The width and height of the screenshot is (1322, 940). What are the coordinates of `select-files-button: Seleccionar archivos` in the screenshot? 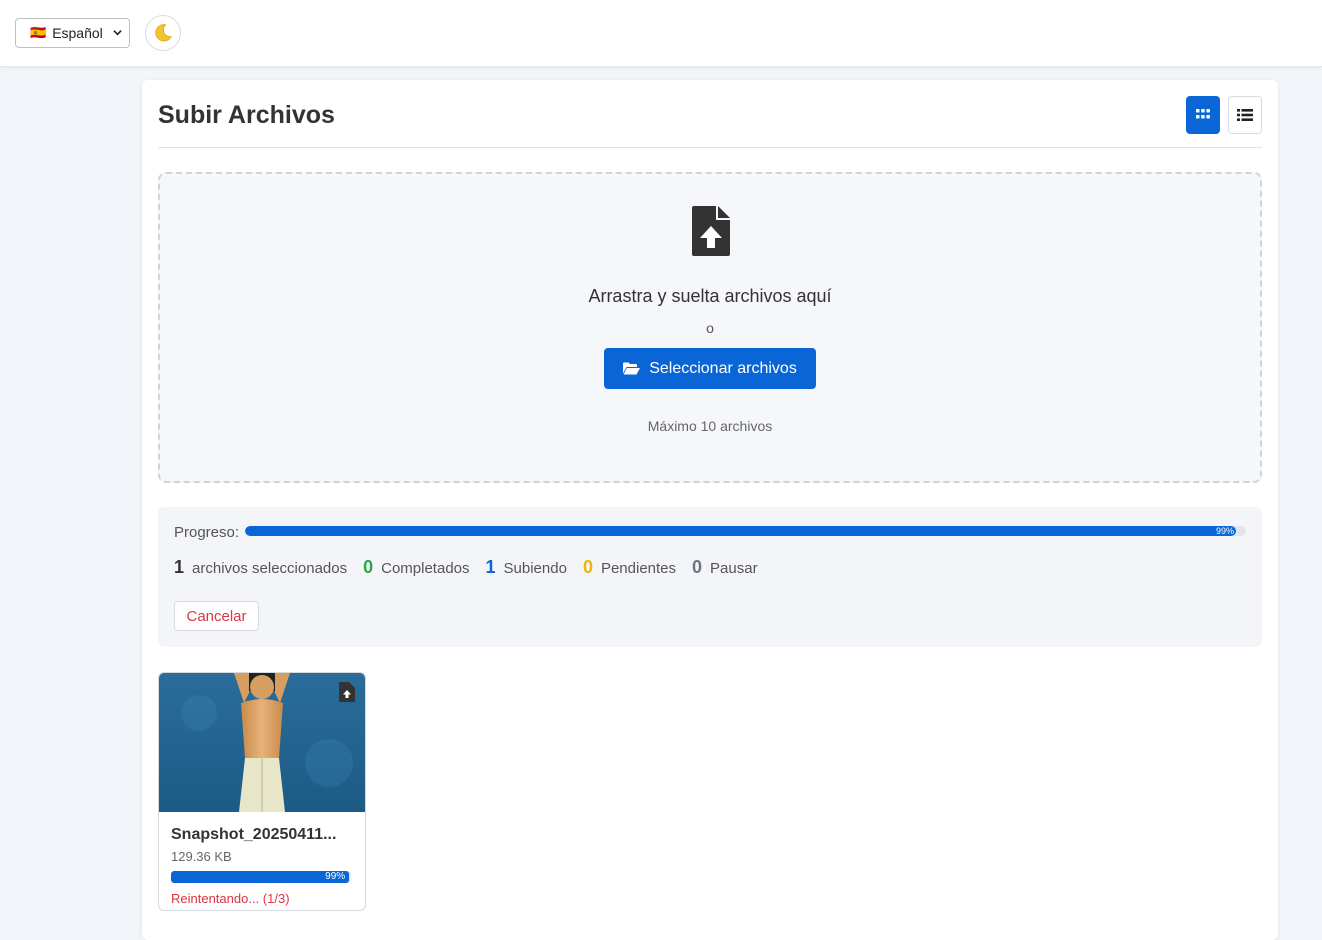 It's located at (710, 368).